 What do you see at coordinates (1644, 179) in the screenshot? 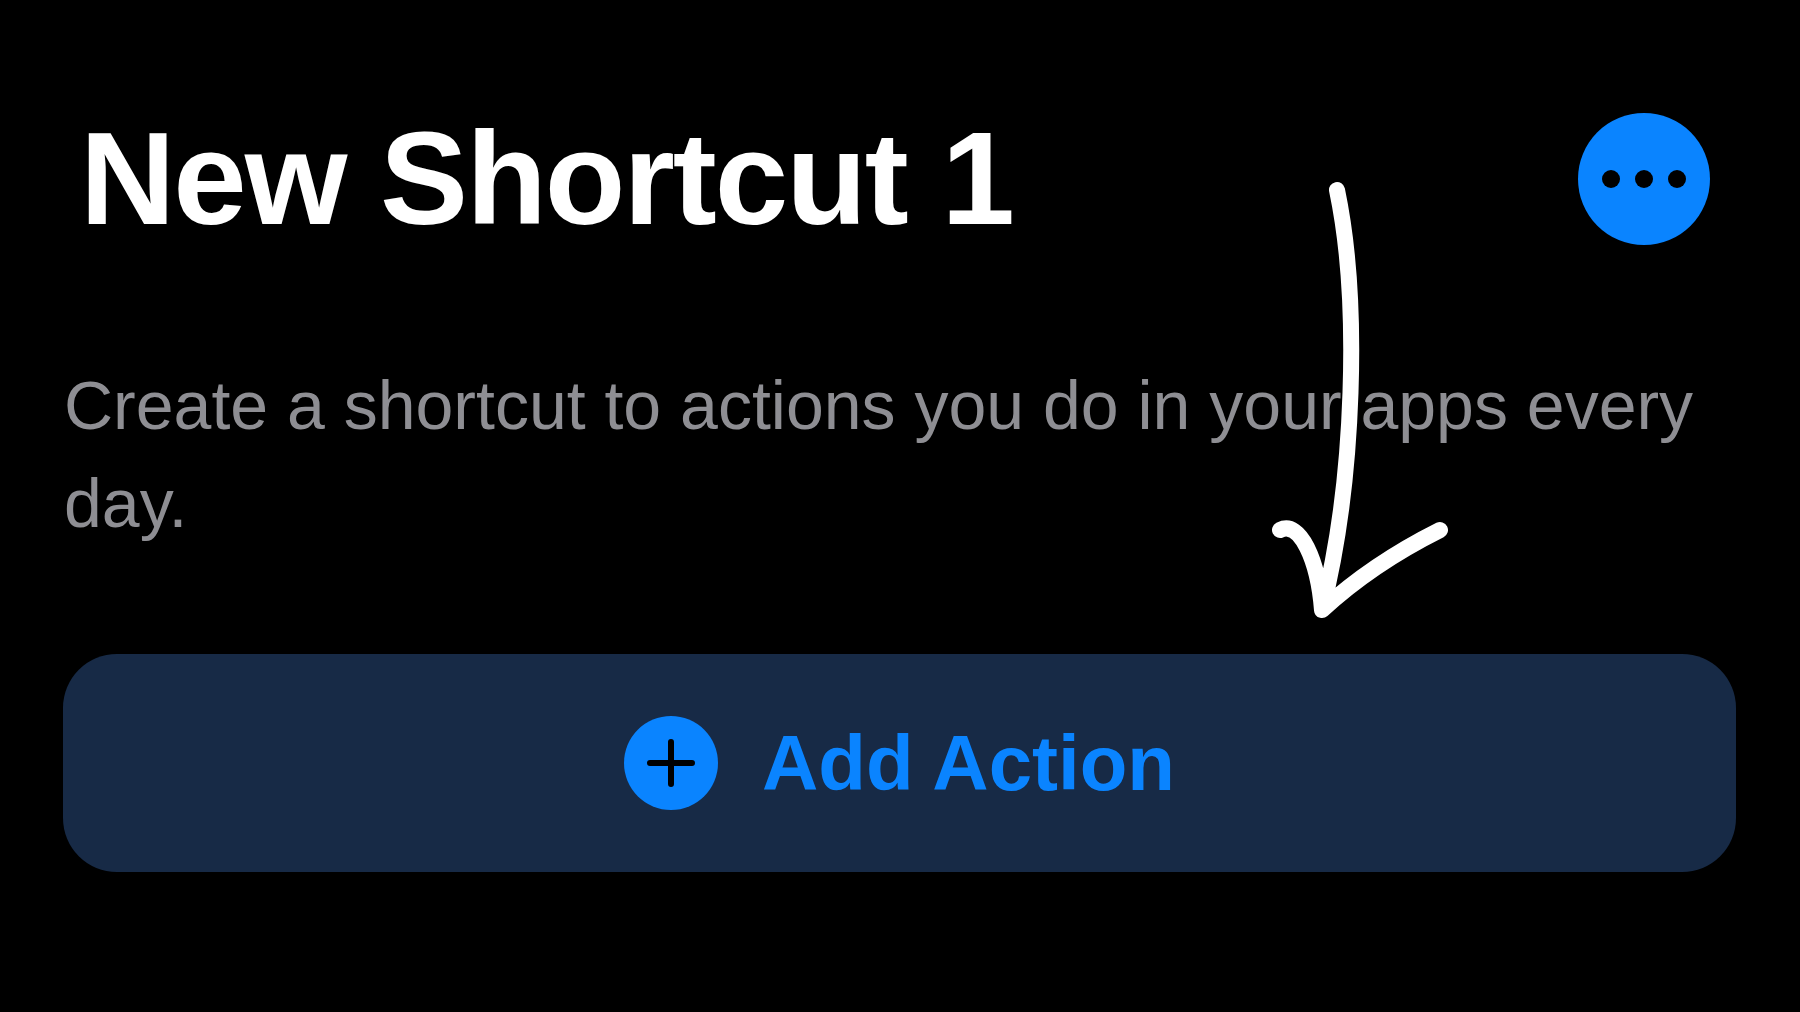
I see `ellipsis-icon` at bounding box center [1644, 179].